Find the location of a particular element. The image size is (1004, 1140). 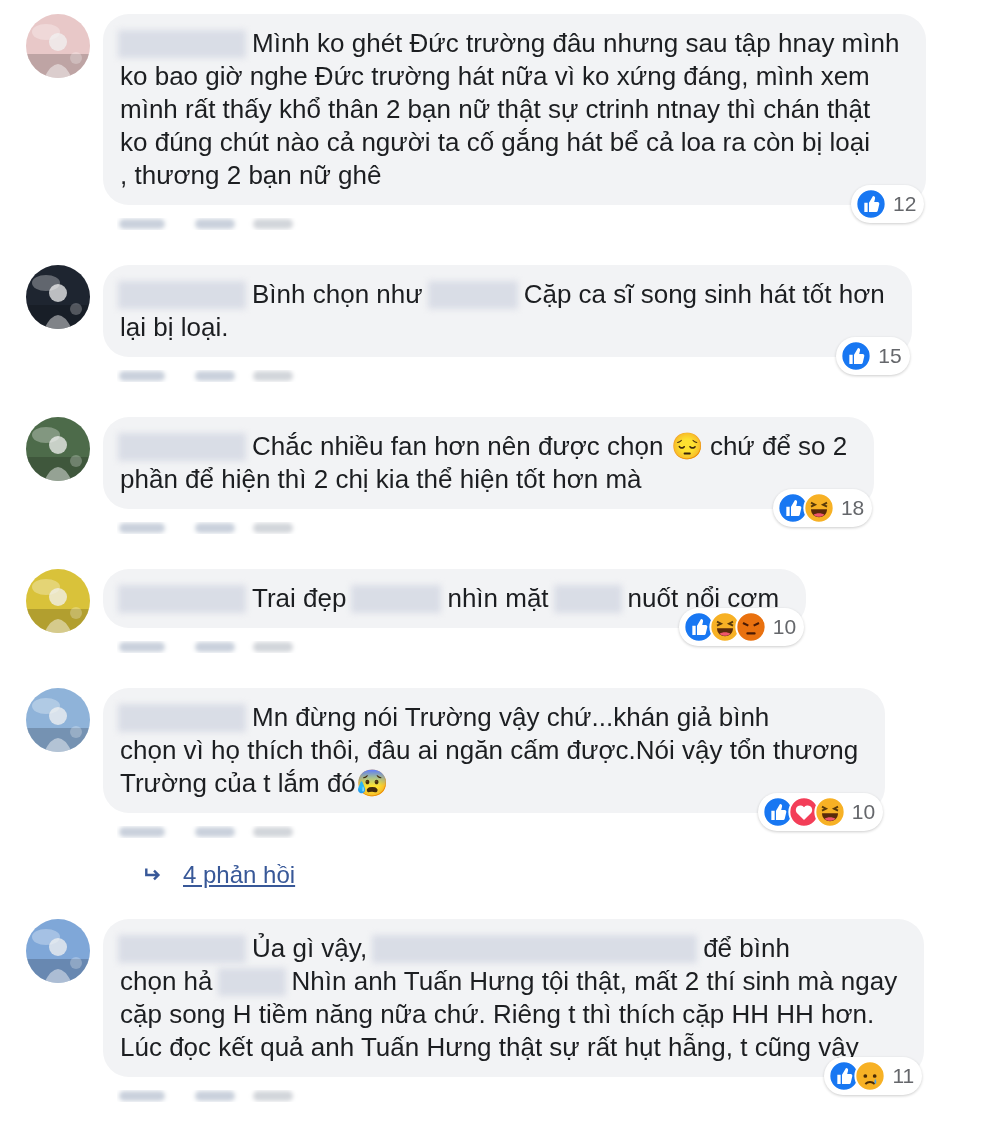

comment-text: Mình ko ghét Đức trường đâu nhưng sau tập hnay mình is located at coordinates (576, 43).